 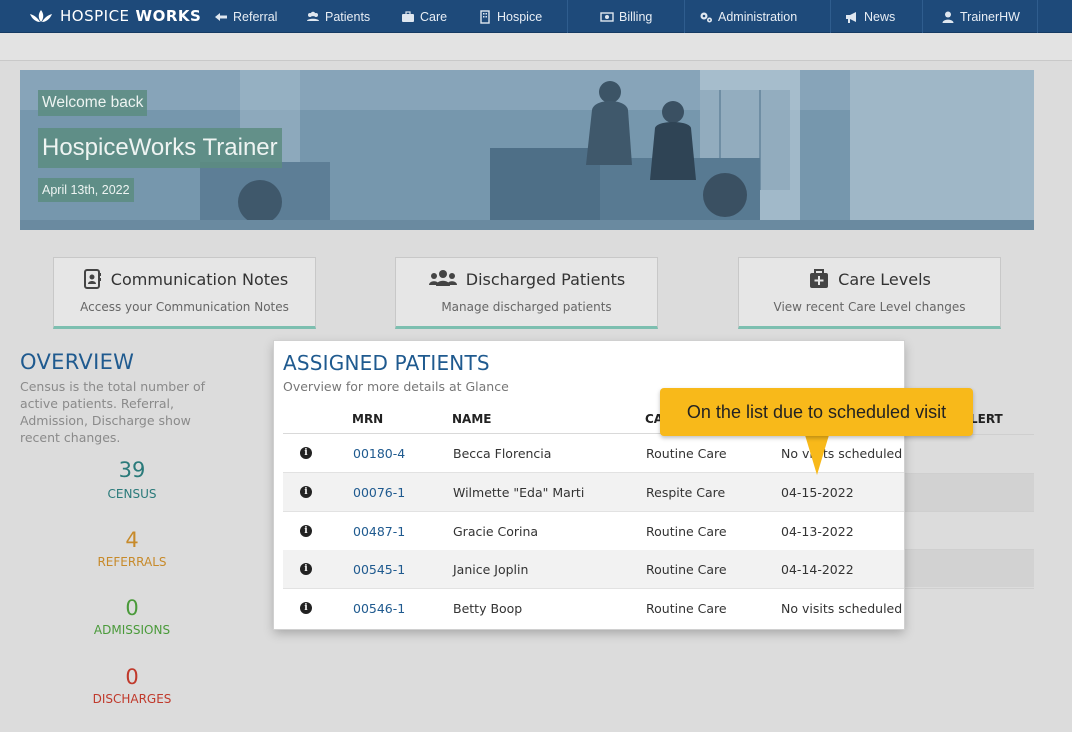 I want to click on referrals-count: 4, so click(x=132, y=540).